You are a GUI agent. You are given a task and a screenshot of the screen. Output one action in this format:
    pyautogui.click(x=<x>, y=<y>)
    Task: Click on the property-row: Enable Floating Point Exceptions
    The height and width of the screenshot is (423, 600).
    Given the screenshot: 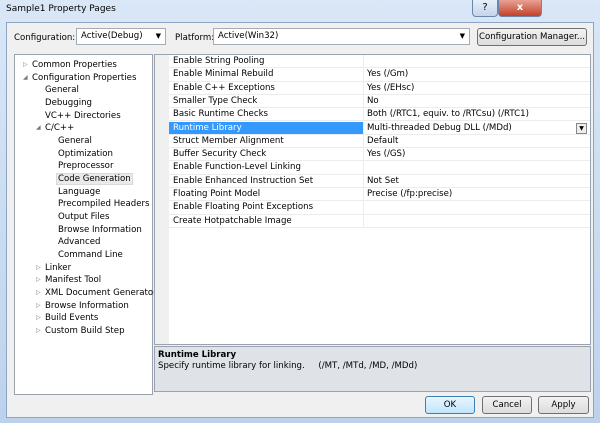 What is the action you would take?
    pyautogui.click(x=379, y=208)
    